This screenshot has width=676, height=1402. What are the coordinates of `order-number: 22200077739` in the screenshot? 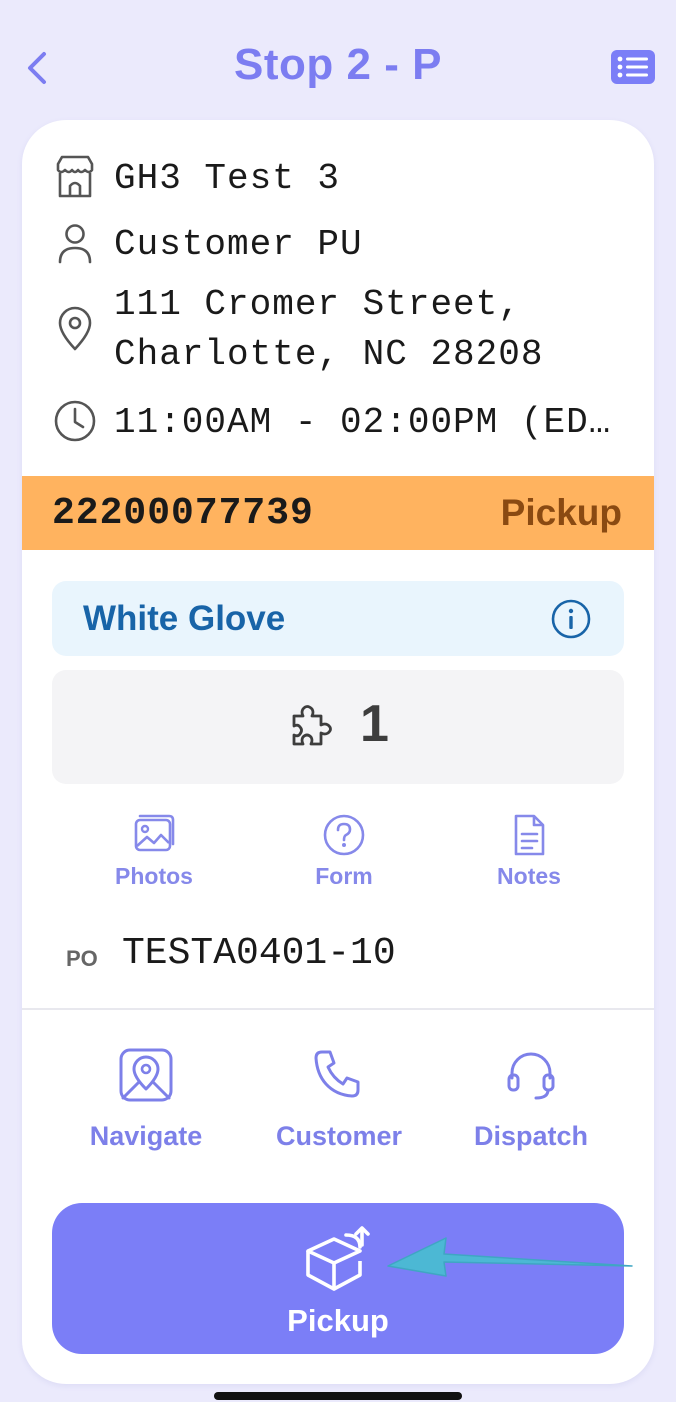 It's located at (183, 513).